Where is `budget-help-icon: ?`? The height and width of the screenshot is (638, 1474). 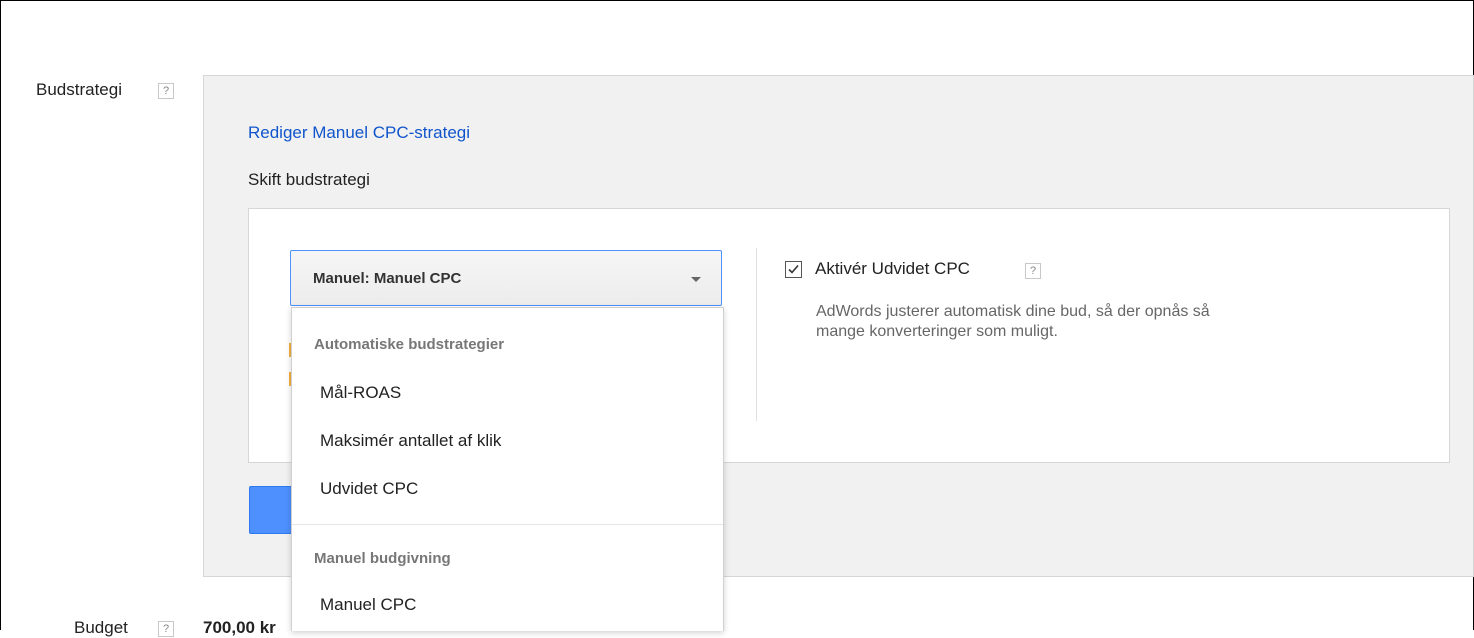
budget-help-icon: ? is located at coordinates (166, 629).